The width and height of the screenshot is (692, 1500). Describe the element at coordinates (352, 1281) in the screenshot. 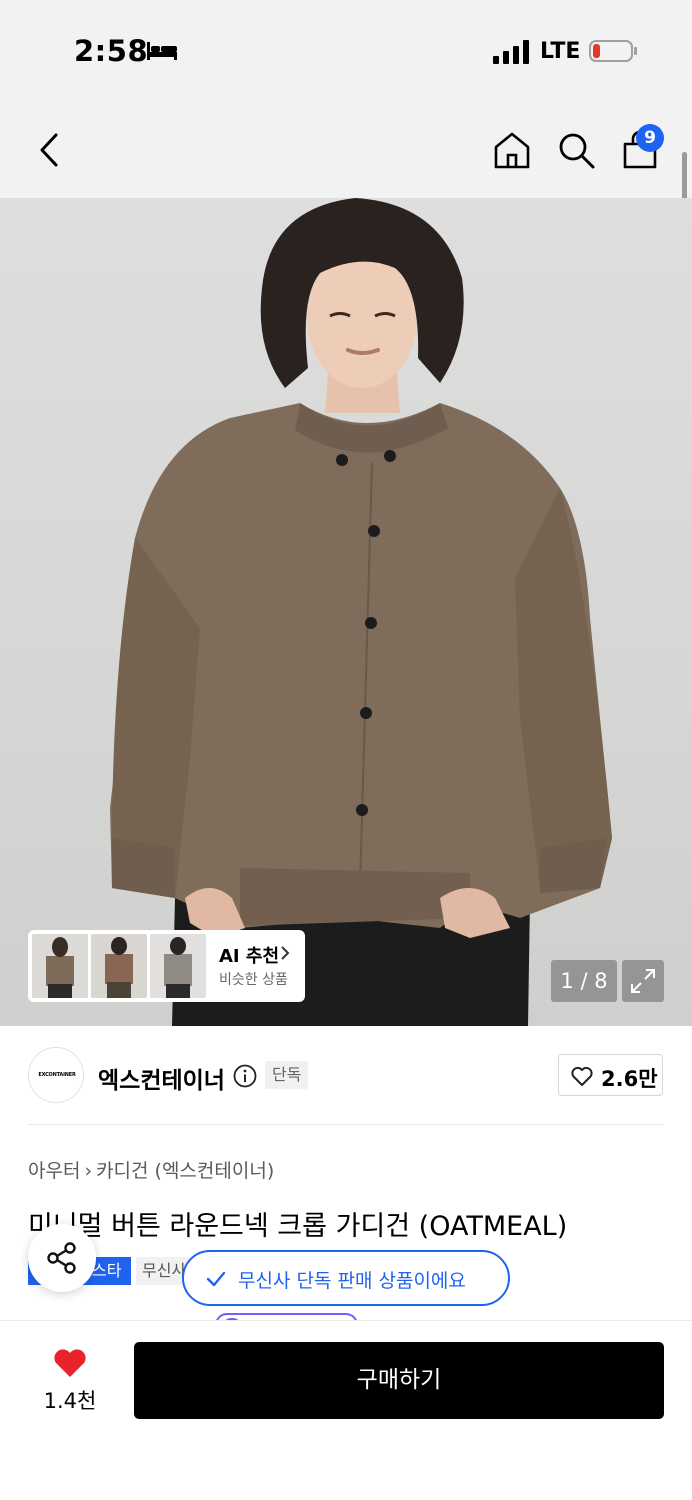

I see `toast-text: 무신사 단독 판매 상품이에요` at that location.